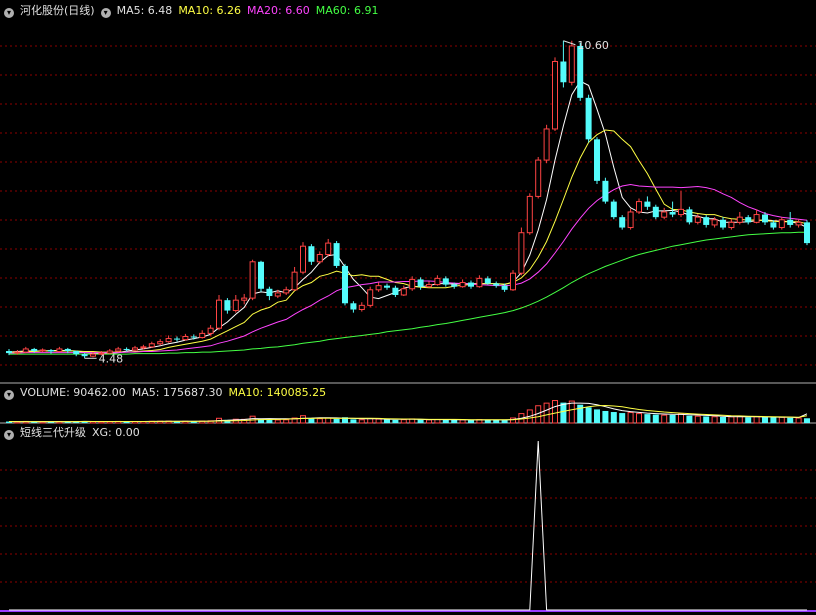 This screenshot has width=816, height=615. What do you see at coordinates (593, 45) in the screenshot?
I see `price-annotation: 10.60` at bounding box center [593, 45].